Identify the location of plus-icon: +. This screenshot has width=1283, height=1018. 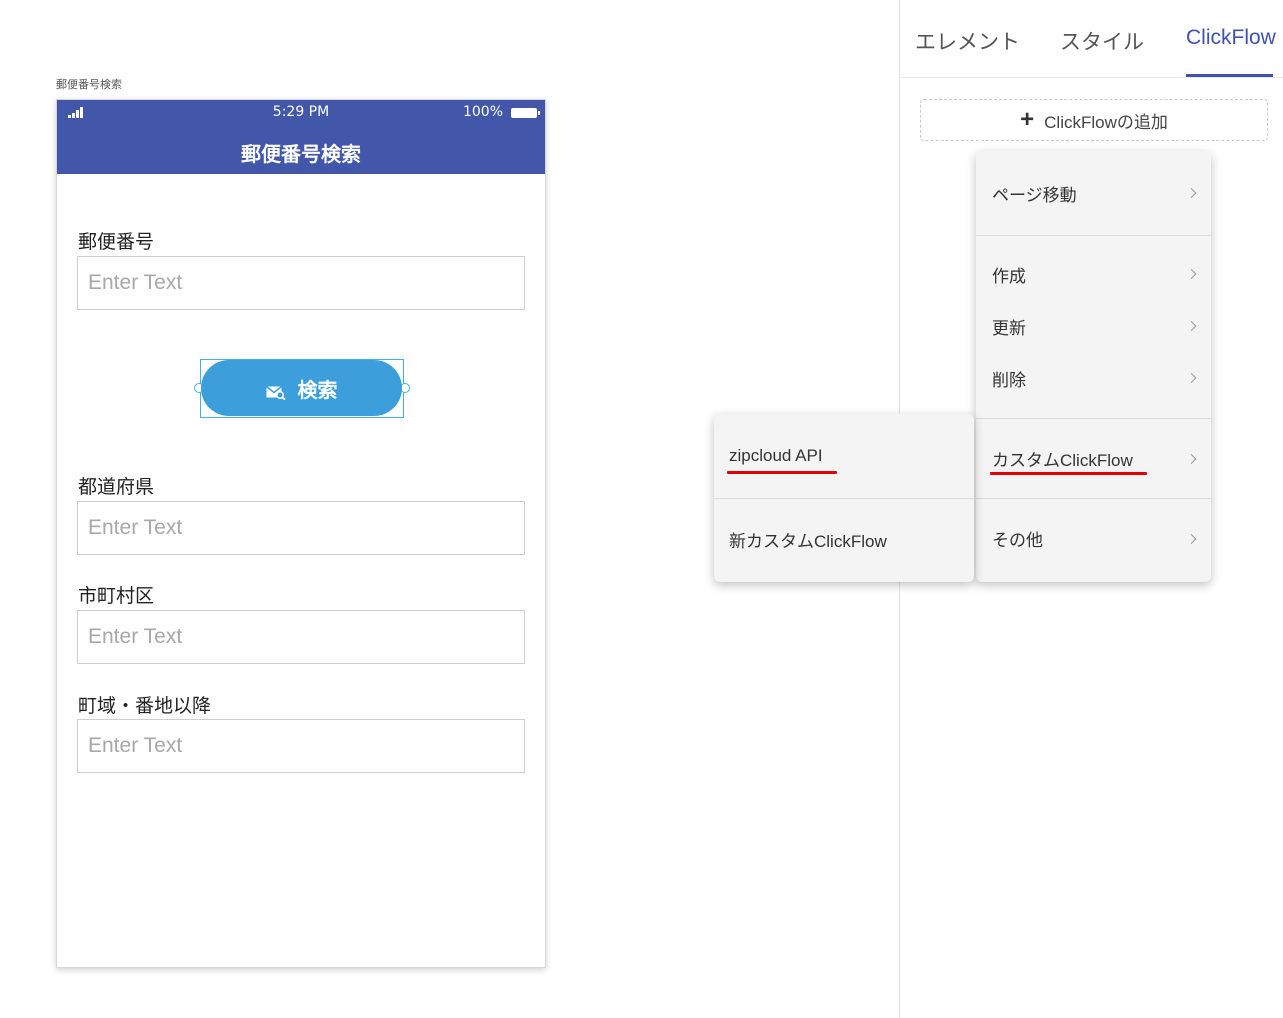
(1027, 119).